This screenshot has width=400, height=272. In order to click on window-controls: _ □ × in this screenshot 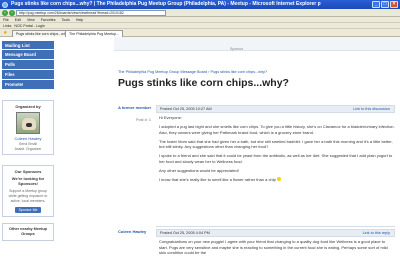, I will do `click(385, 4)`.